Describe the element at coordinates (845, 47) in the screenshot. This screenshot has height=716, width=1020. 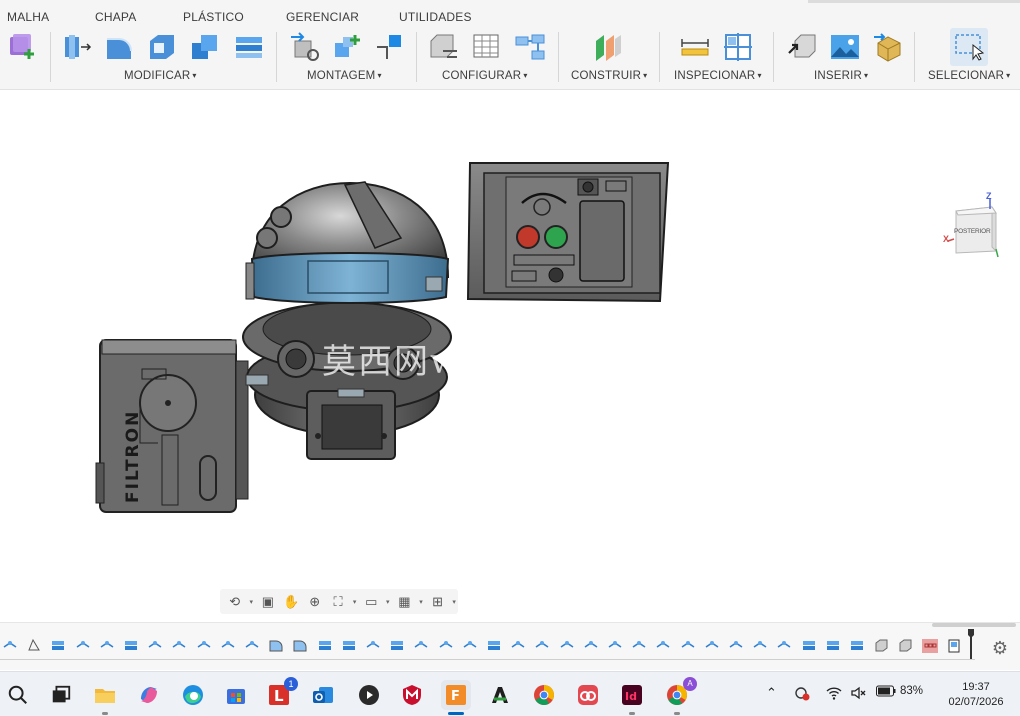
I see `insert-canvas-button` at that location.